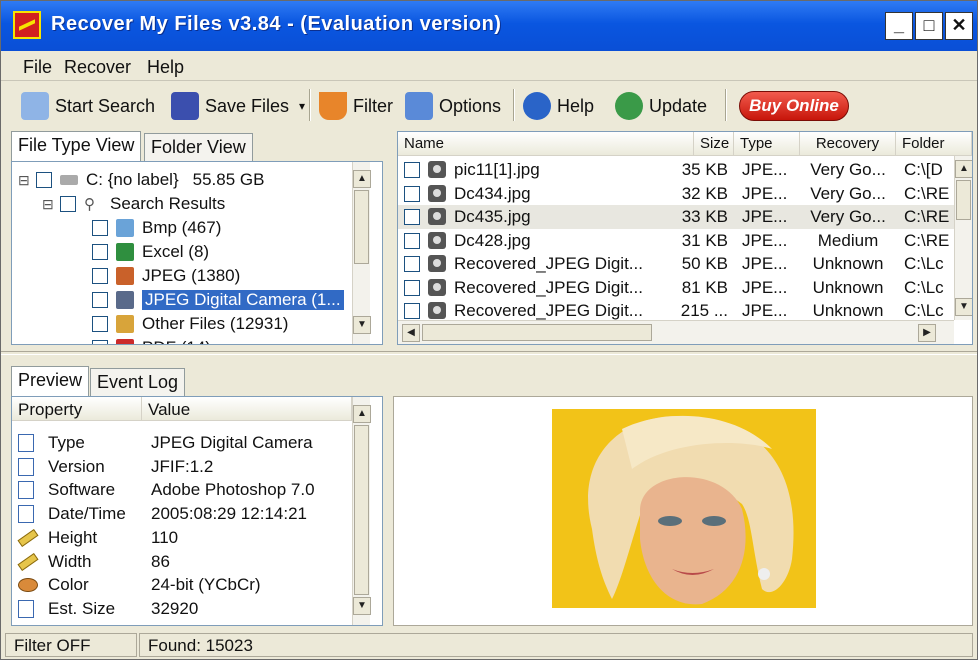  What do you see at coordinates (356, 106) in the screenshot?
I see `filter-button: Filter` at bounding box center [356, 106].